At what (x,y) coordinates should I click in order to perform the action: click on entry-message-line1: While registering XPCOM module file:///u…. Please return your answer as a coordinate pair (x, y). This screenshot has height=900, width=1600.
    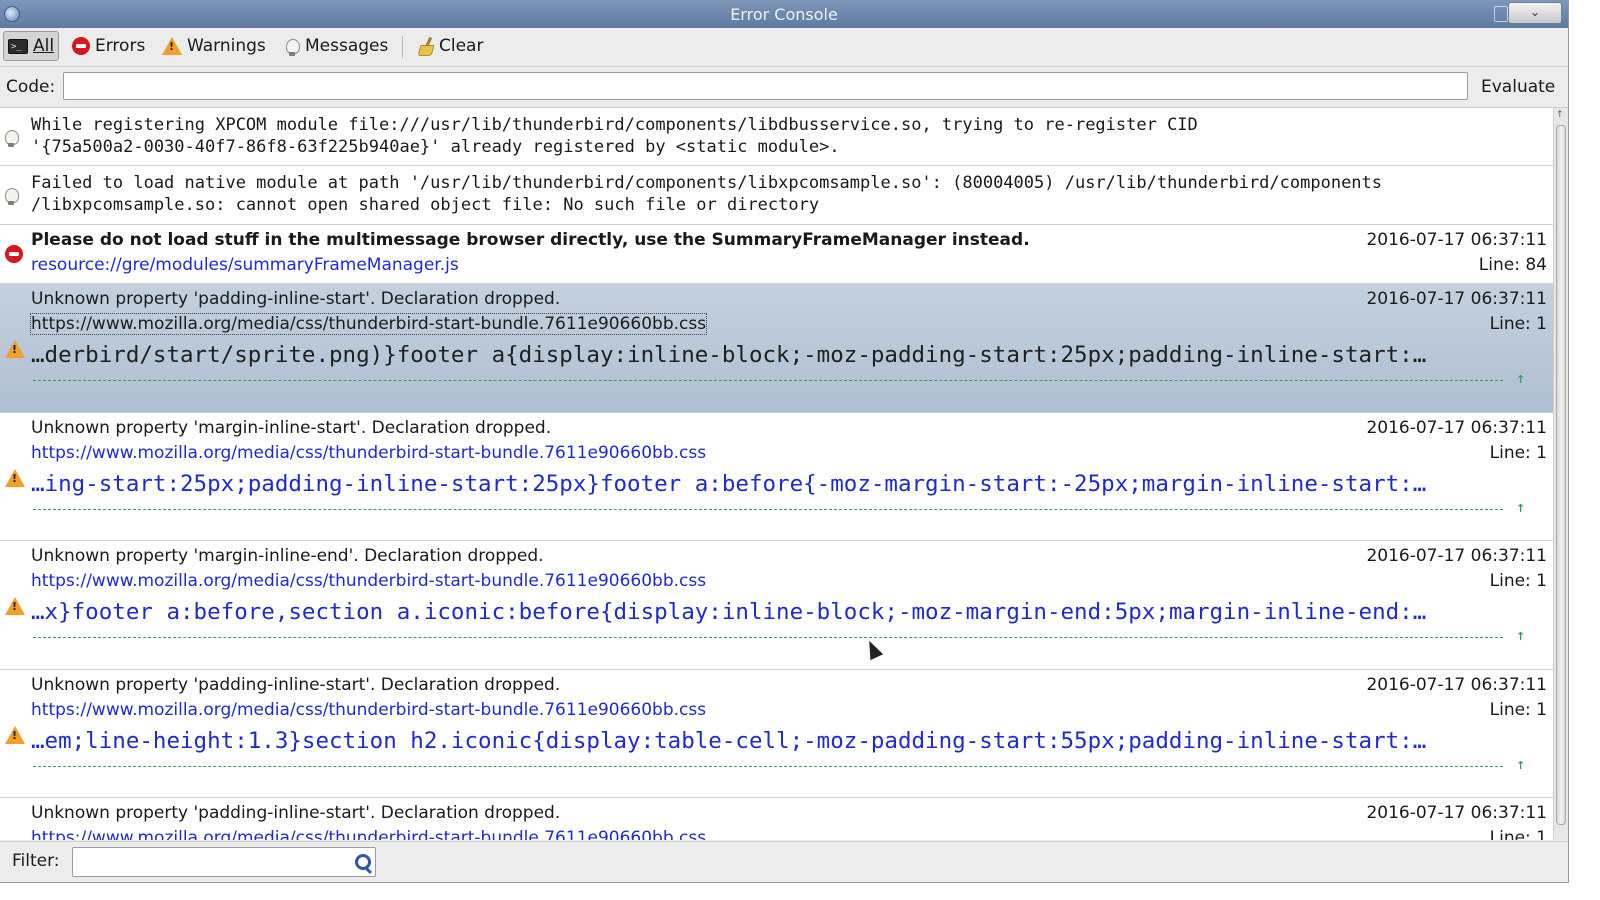
    Looking at the image, I should click on (614, 125).